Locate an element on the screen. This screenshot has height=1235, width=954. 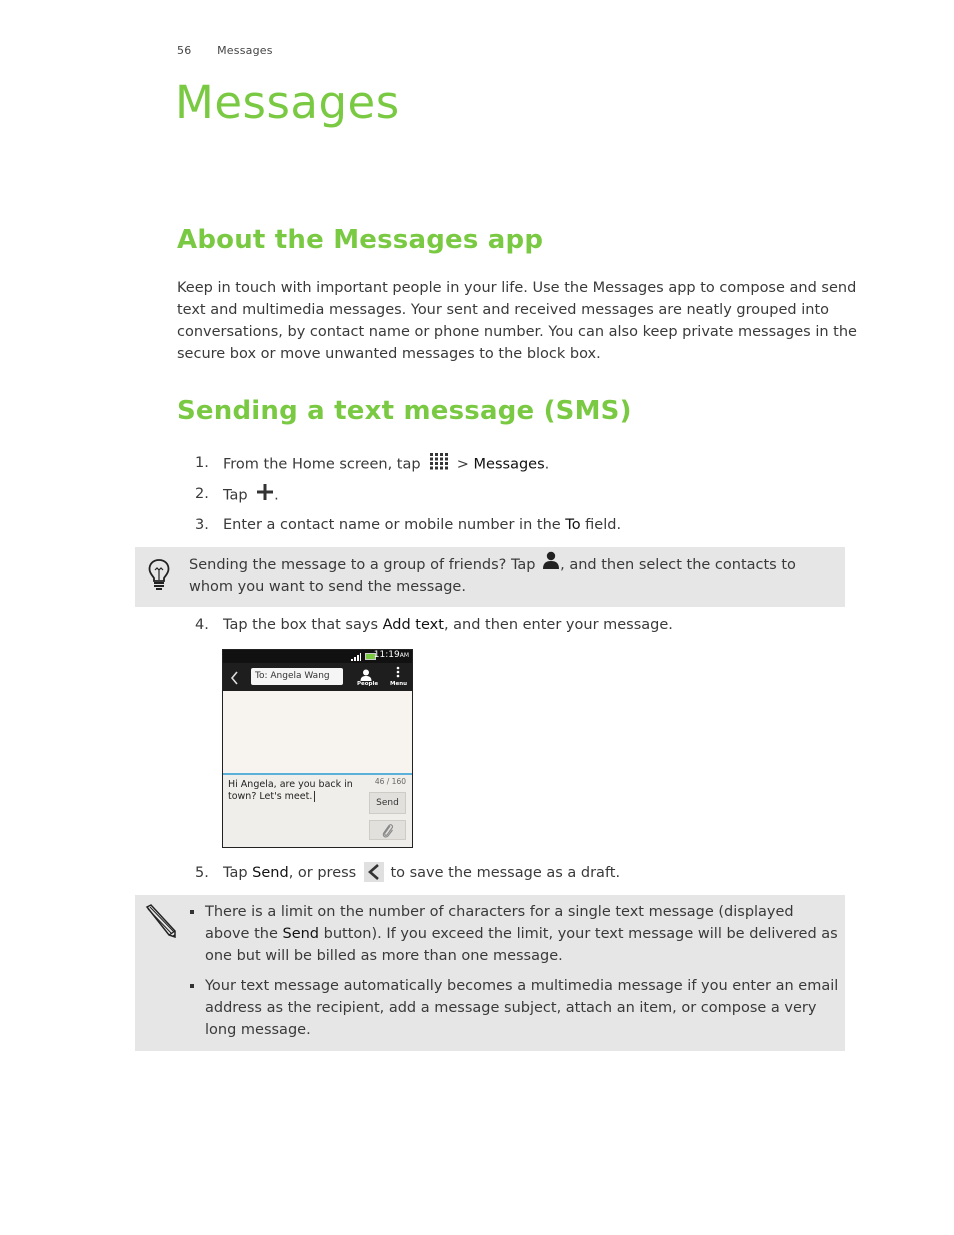
step-2: 2. Tap . is located at coordinates (505, 494).